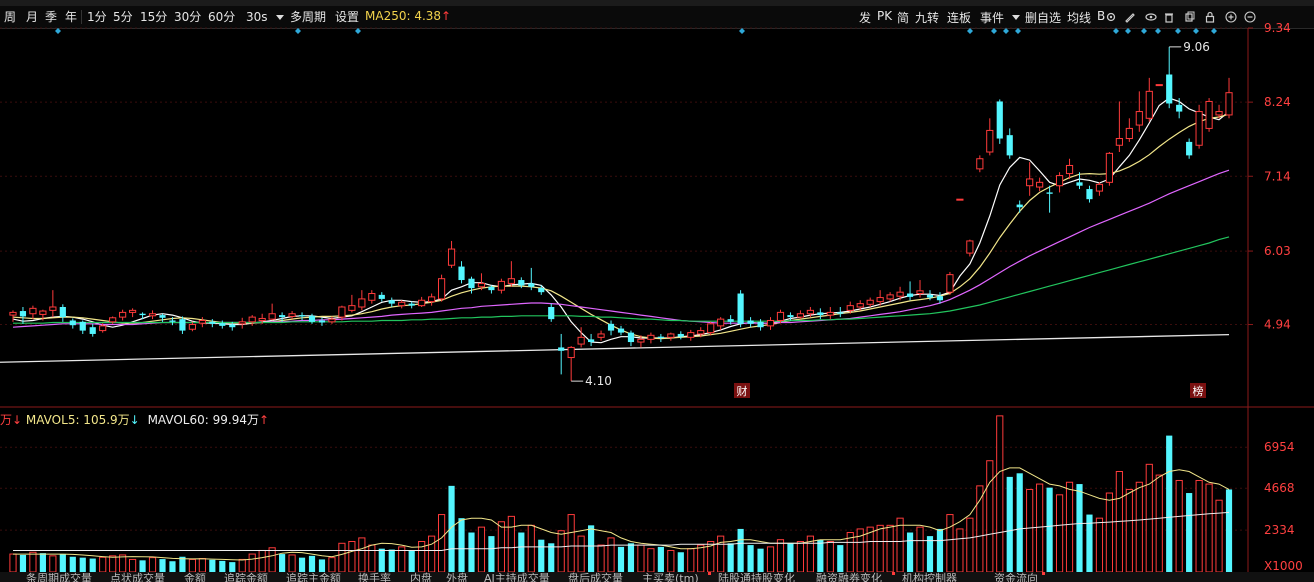  What do you see at coordinates (457, 577) in the screenshot?
I see `indicator-tab: 外盘` at bounding box center [457, 577].